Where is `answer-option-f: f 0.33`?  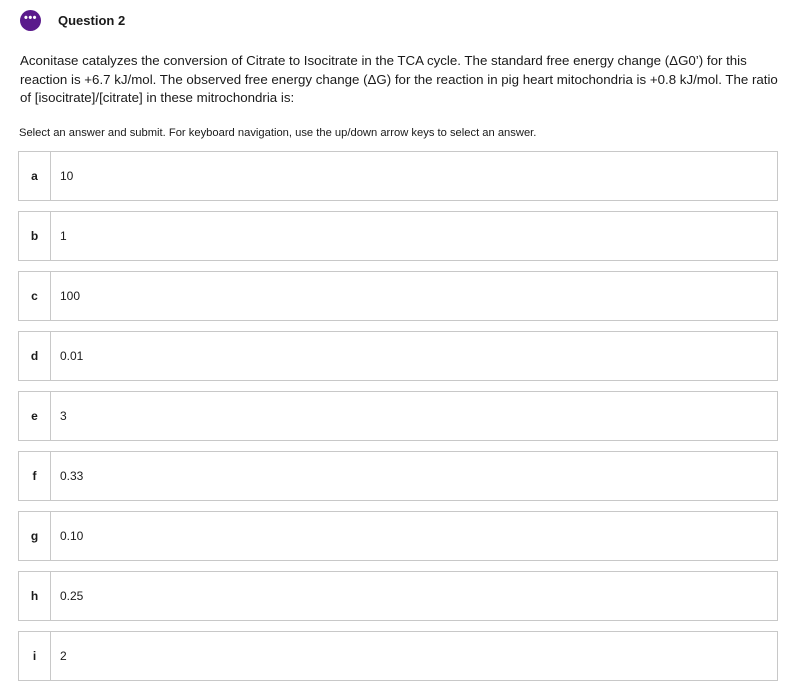
answer-option-f: f 0.33 is located at coordinates (398, 476).